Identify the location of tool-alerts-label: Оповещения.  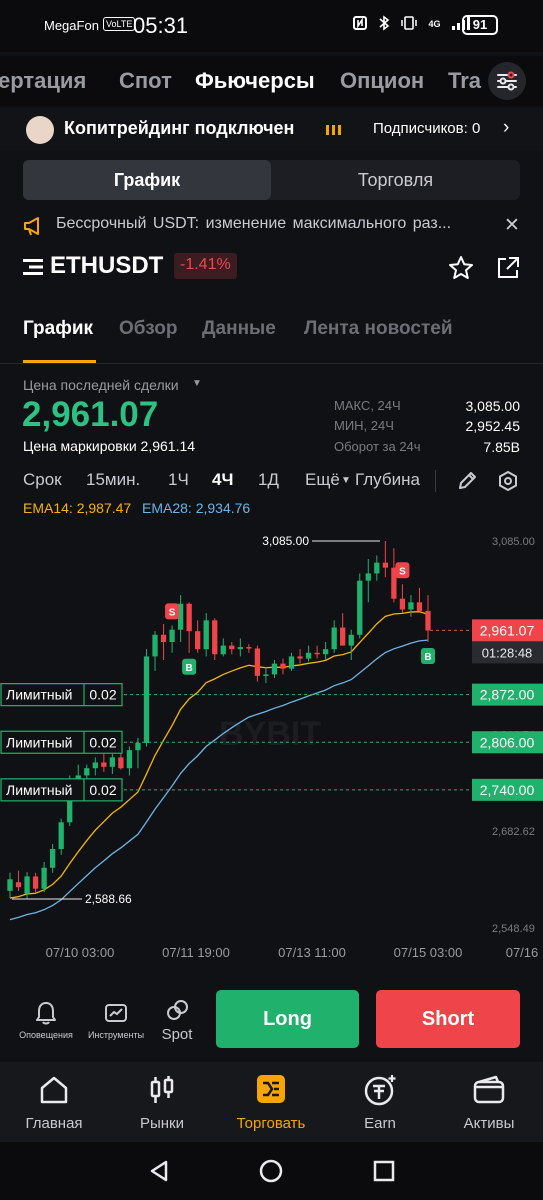
(46, 1035).